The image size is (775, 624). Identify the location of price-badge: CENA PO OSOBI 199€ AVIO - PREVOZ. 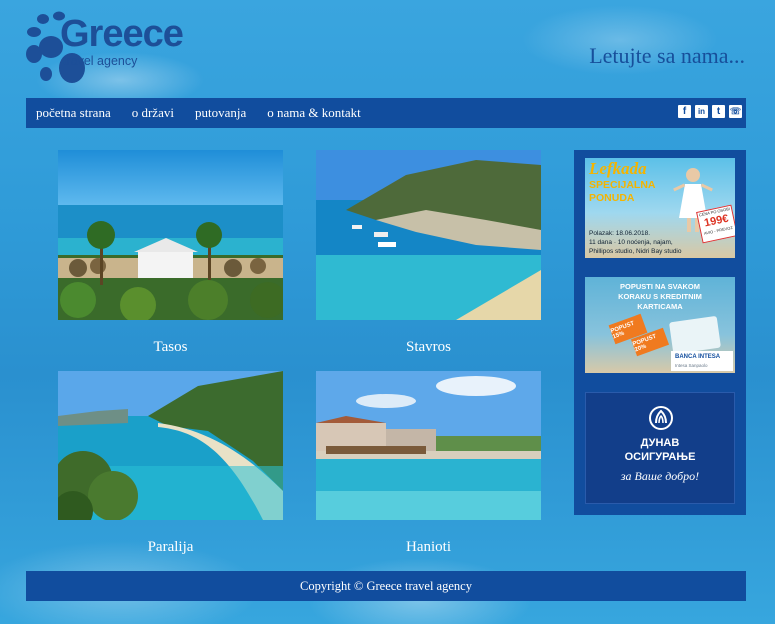
(715, 224).